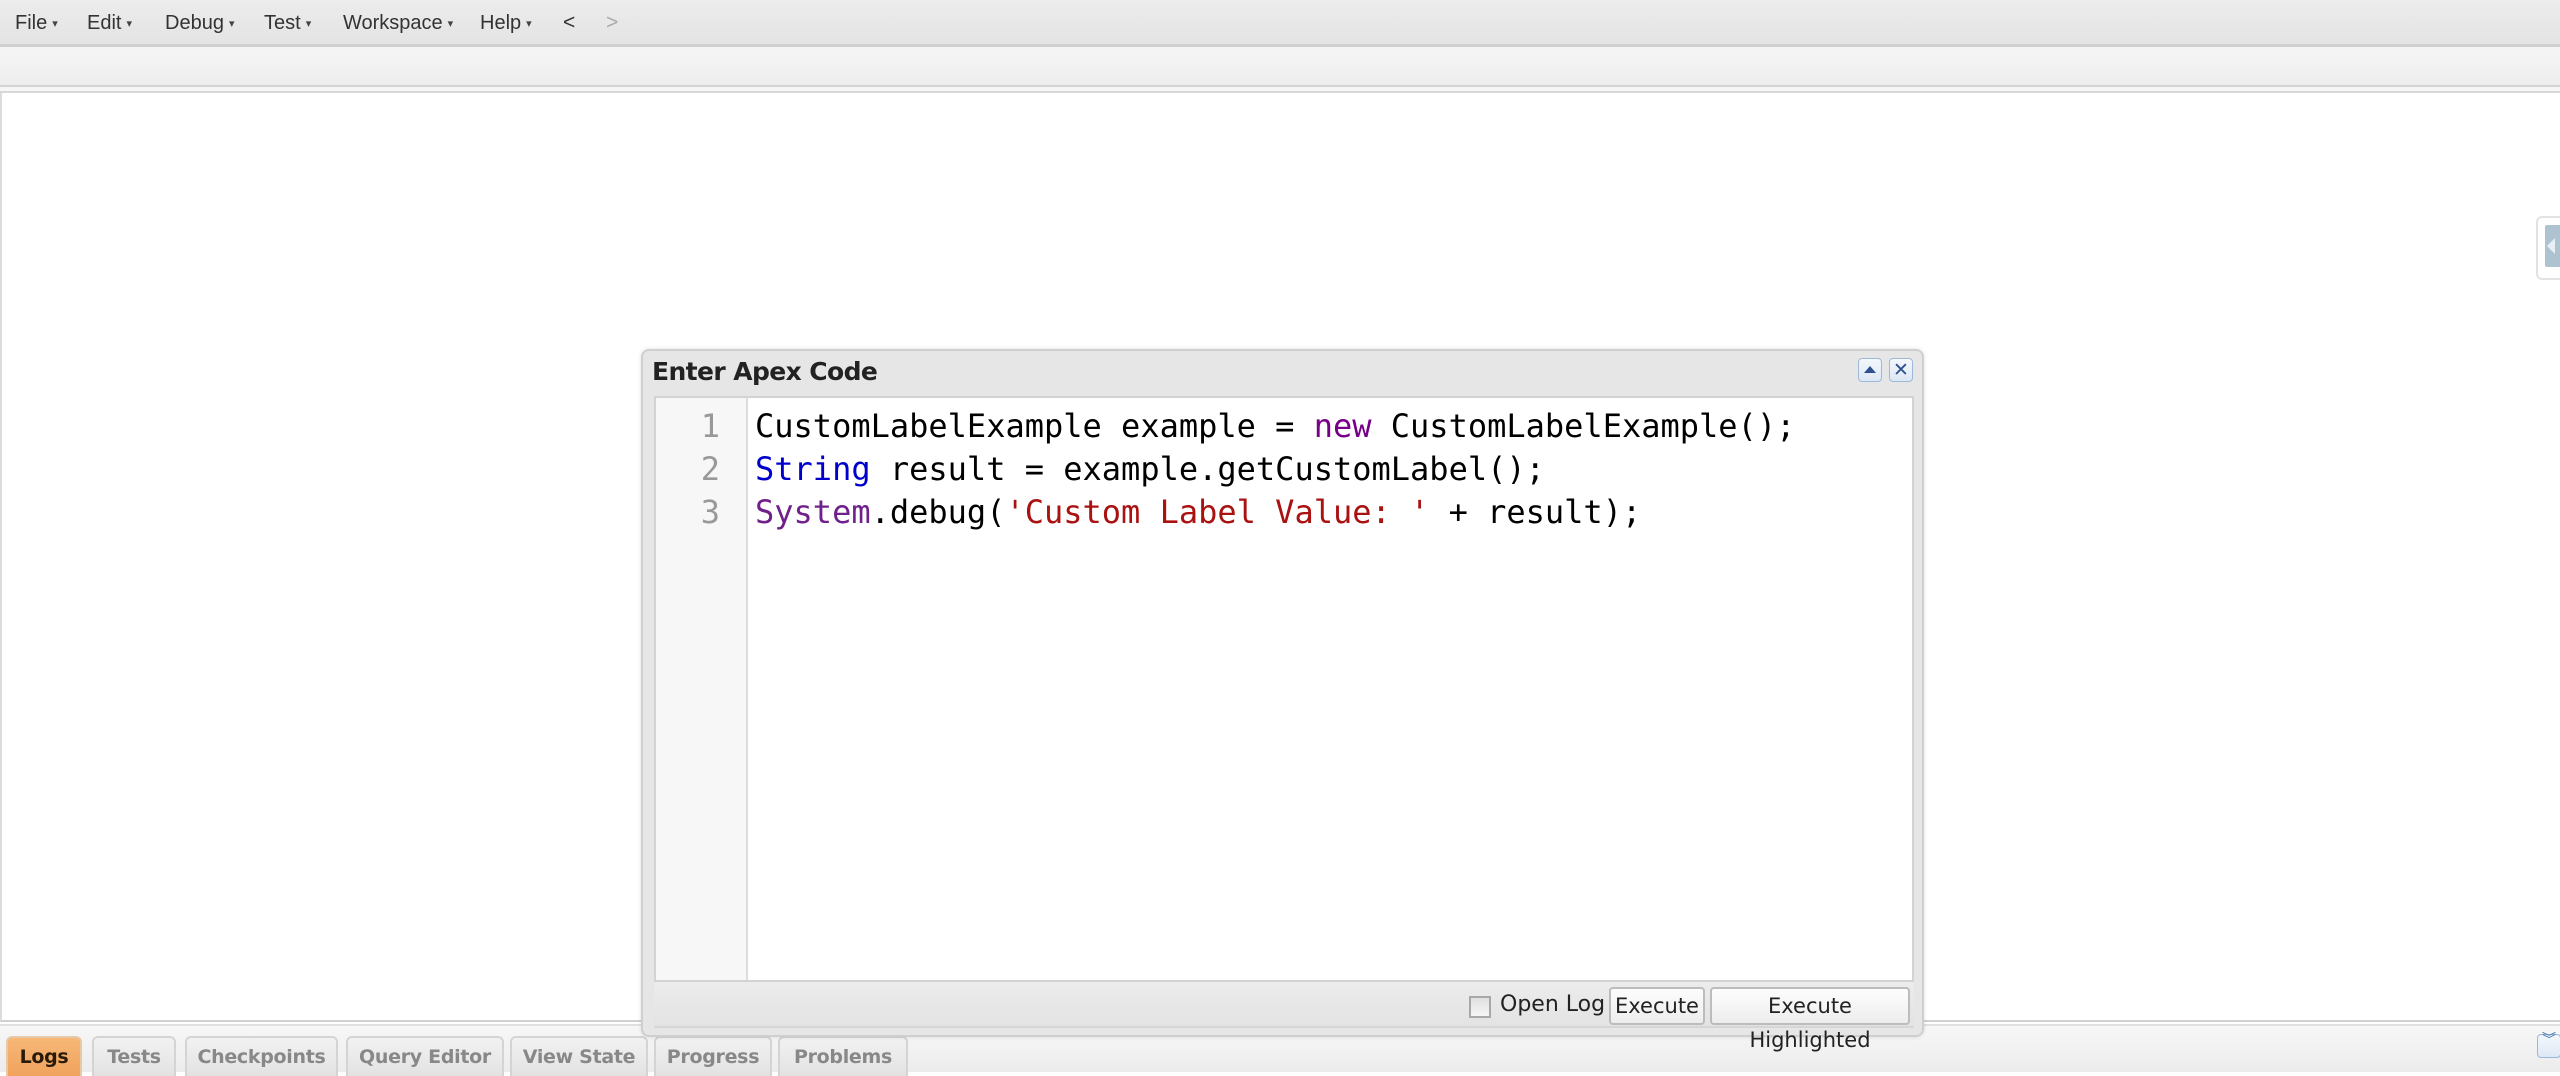  What do you see at coordinates (569, 23) in the screenshot?
I see `back-button: <` at bounding box center [569, 23].